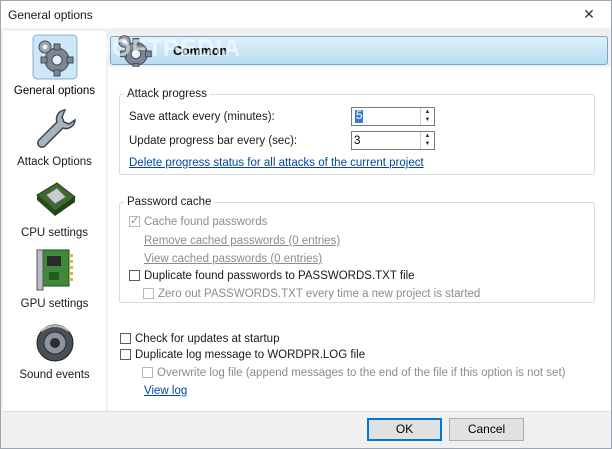  Describe the element at coordinates (250, 355) in the screenshot. I see `duplicate-log-label: Duplicate log message to WORDPR.LOG file` at that location.